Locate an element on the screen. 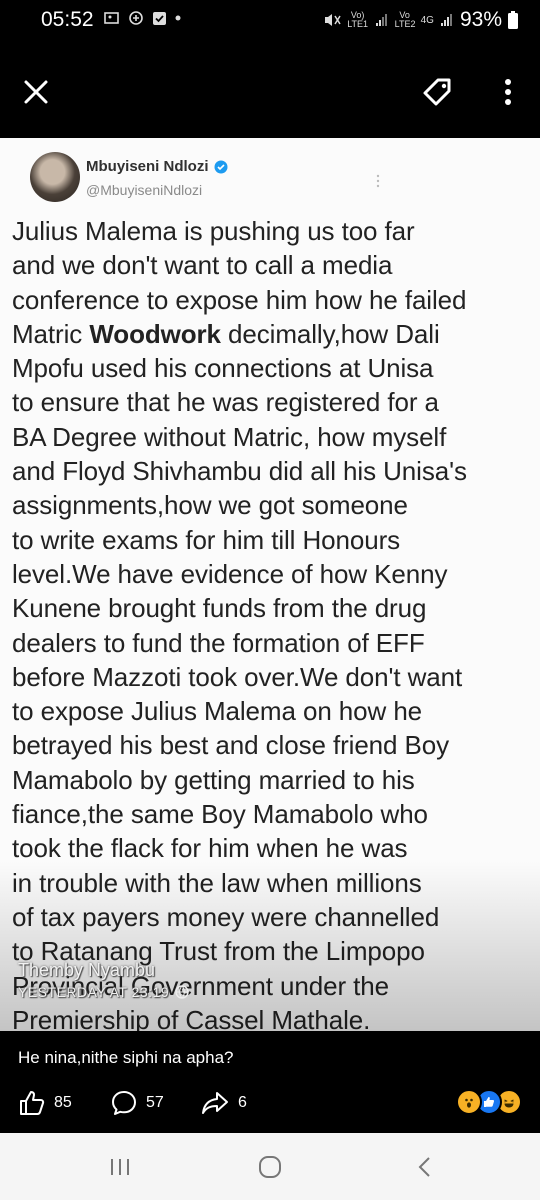  comment-button: 57 is located at coordinates (137, 1103).